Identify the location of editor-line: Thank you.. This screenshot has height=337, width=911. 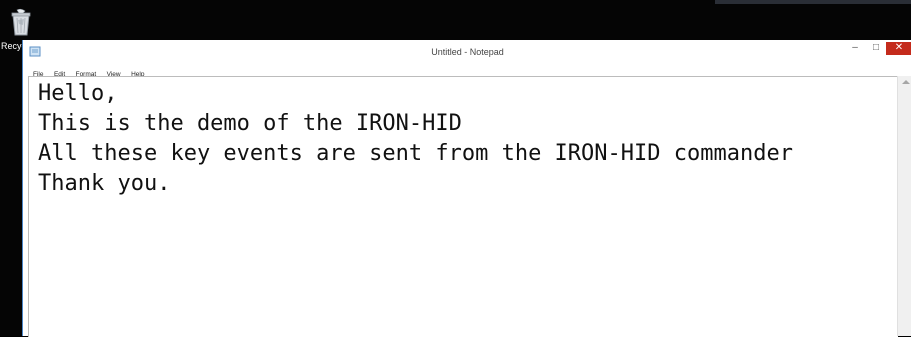
(104, 183).